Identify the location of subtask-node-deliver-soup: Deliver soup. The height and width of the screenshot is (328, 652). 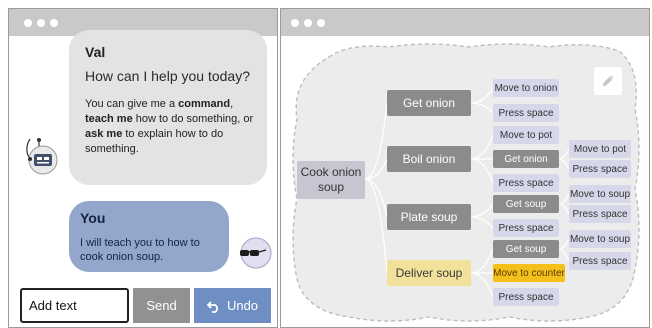
(429, 273).